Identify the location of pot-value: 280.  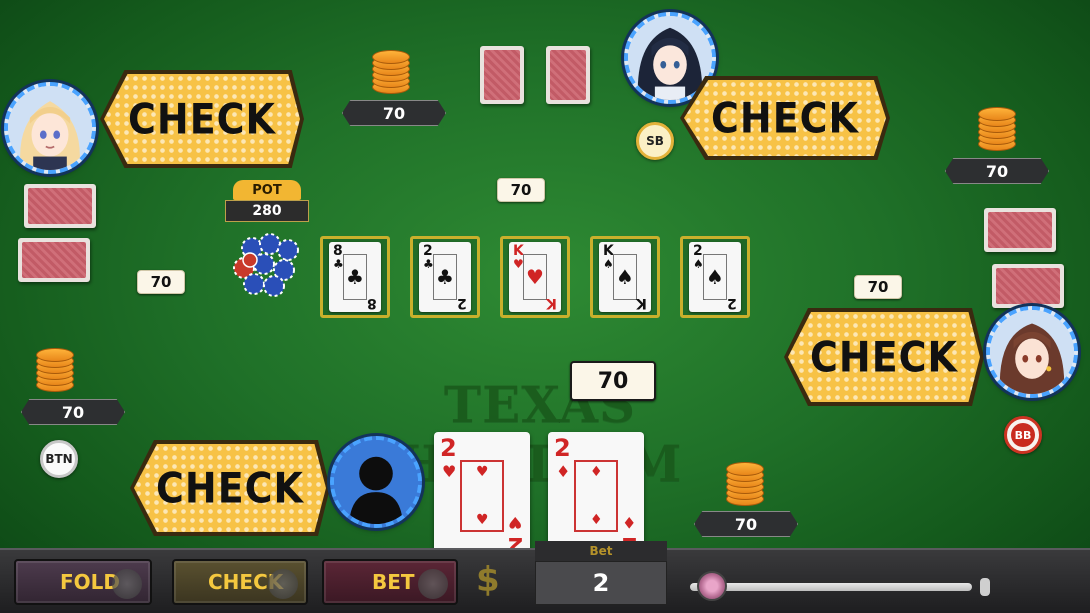
(267, 211).